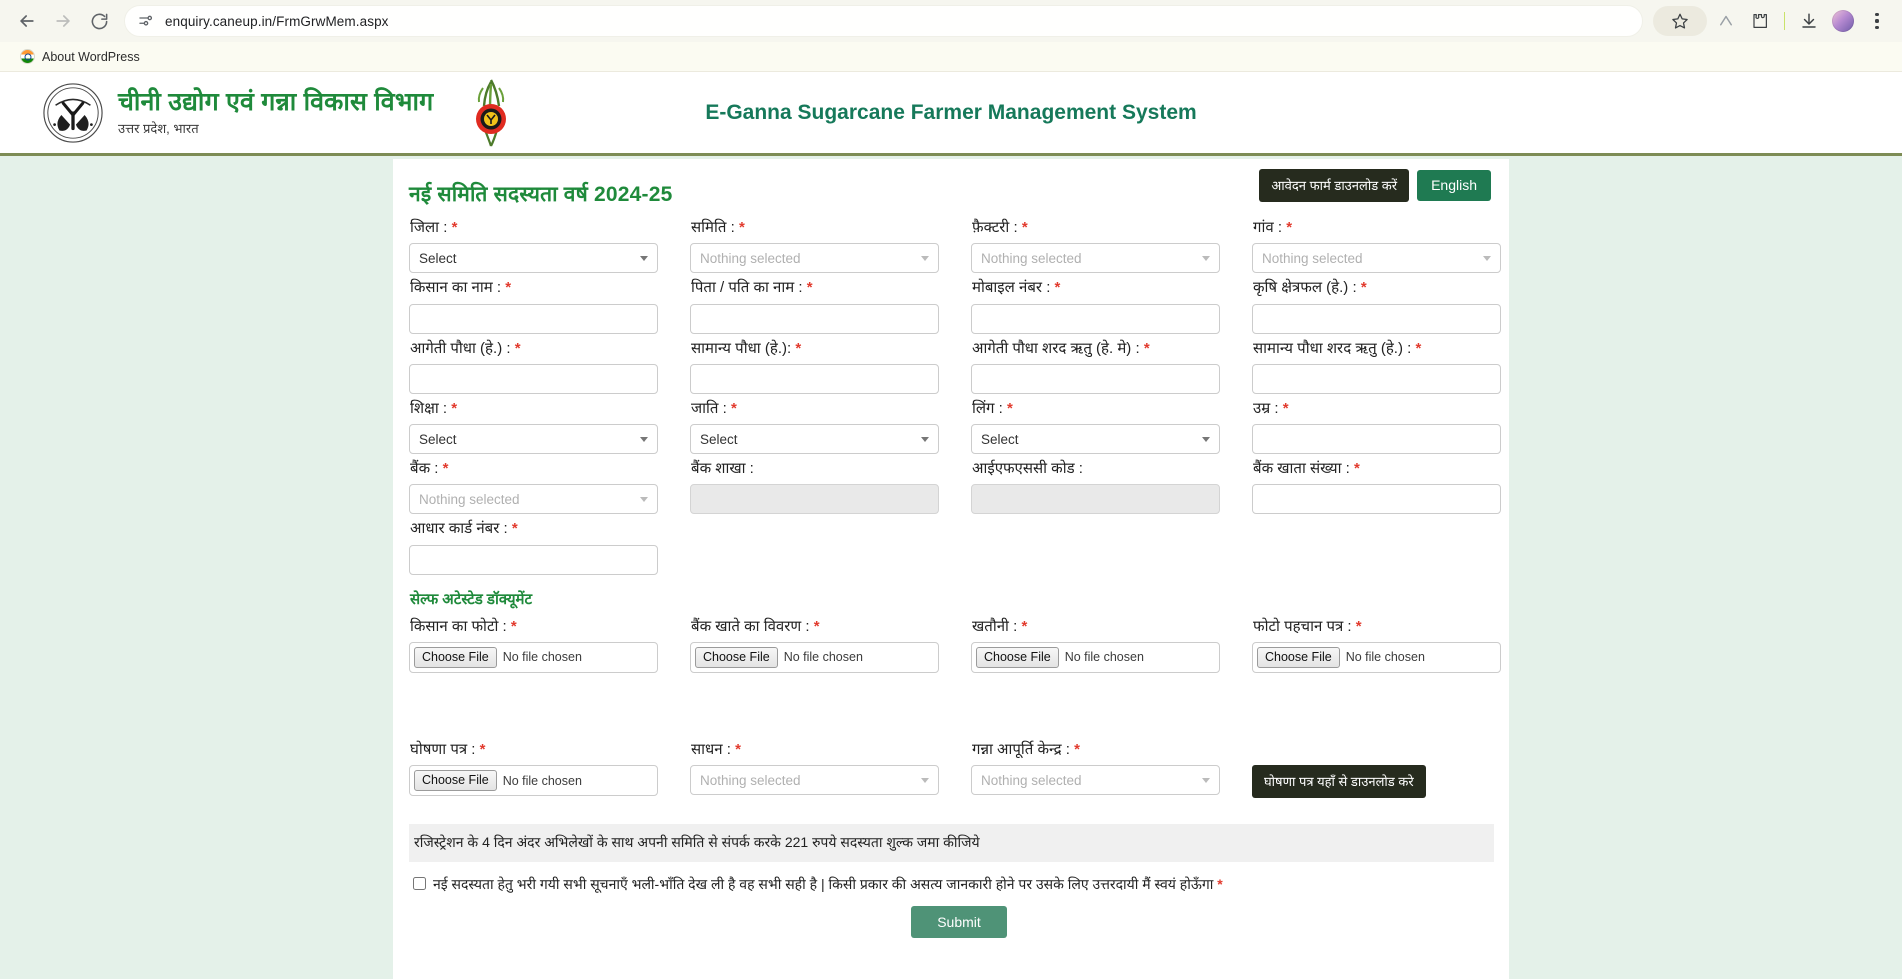 The width and height of the screenshot is (1902, 979). Describe the element at coordinates (533, 439) in the screenshot. I see `select-education: Select` at that location.